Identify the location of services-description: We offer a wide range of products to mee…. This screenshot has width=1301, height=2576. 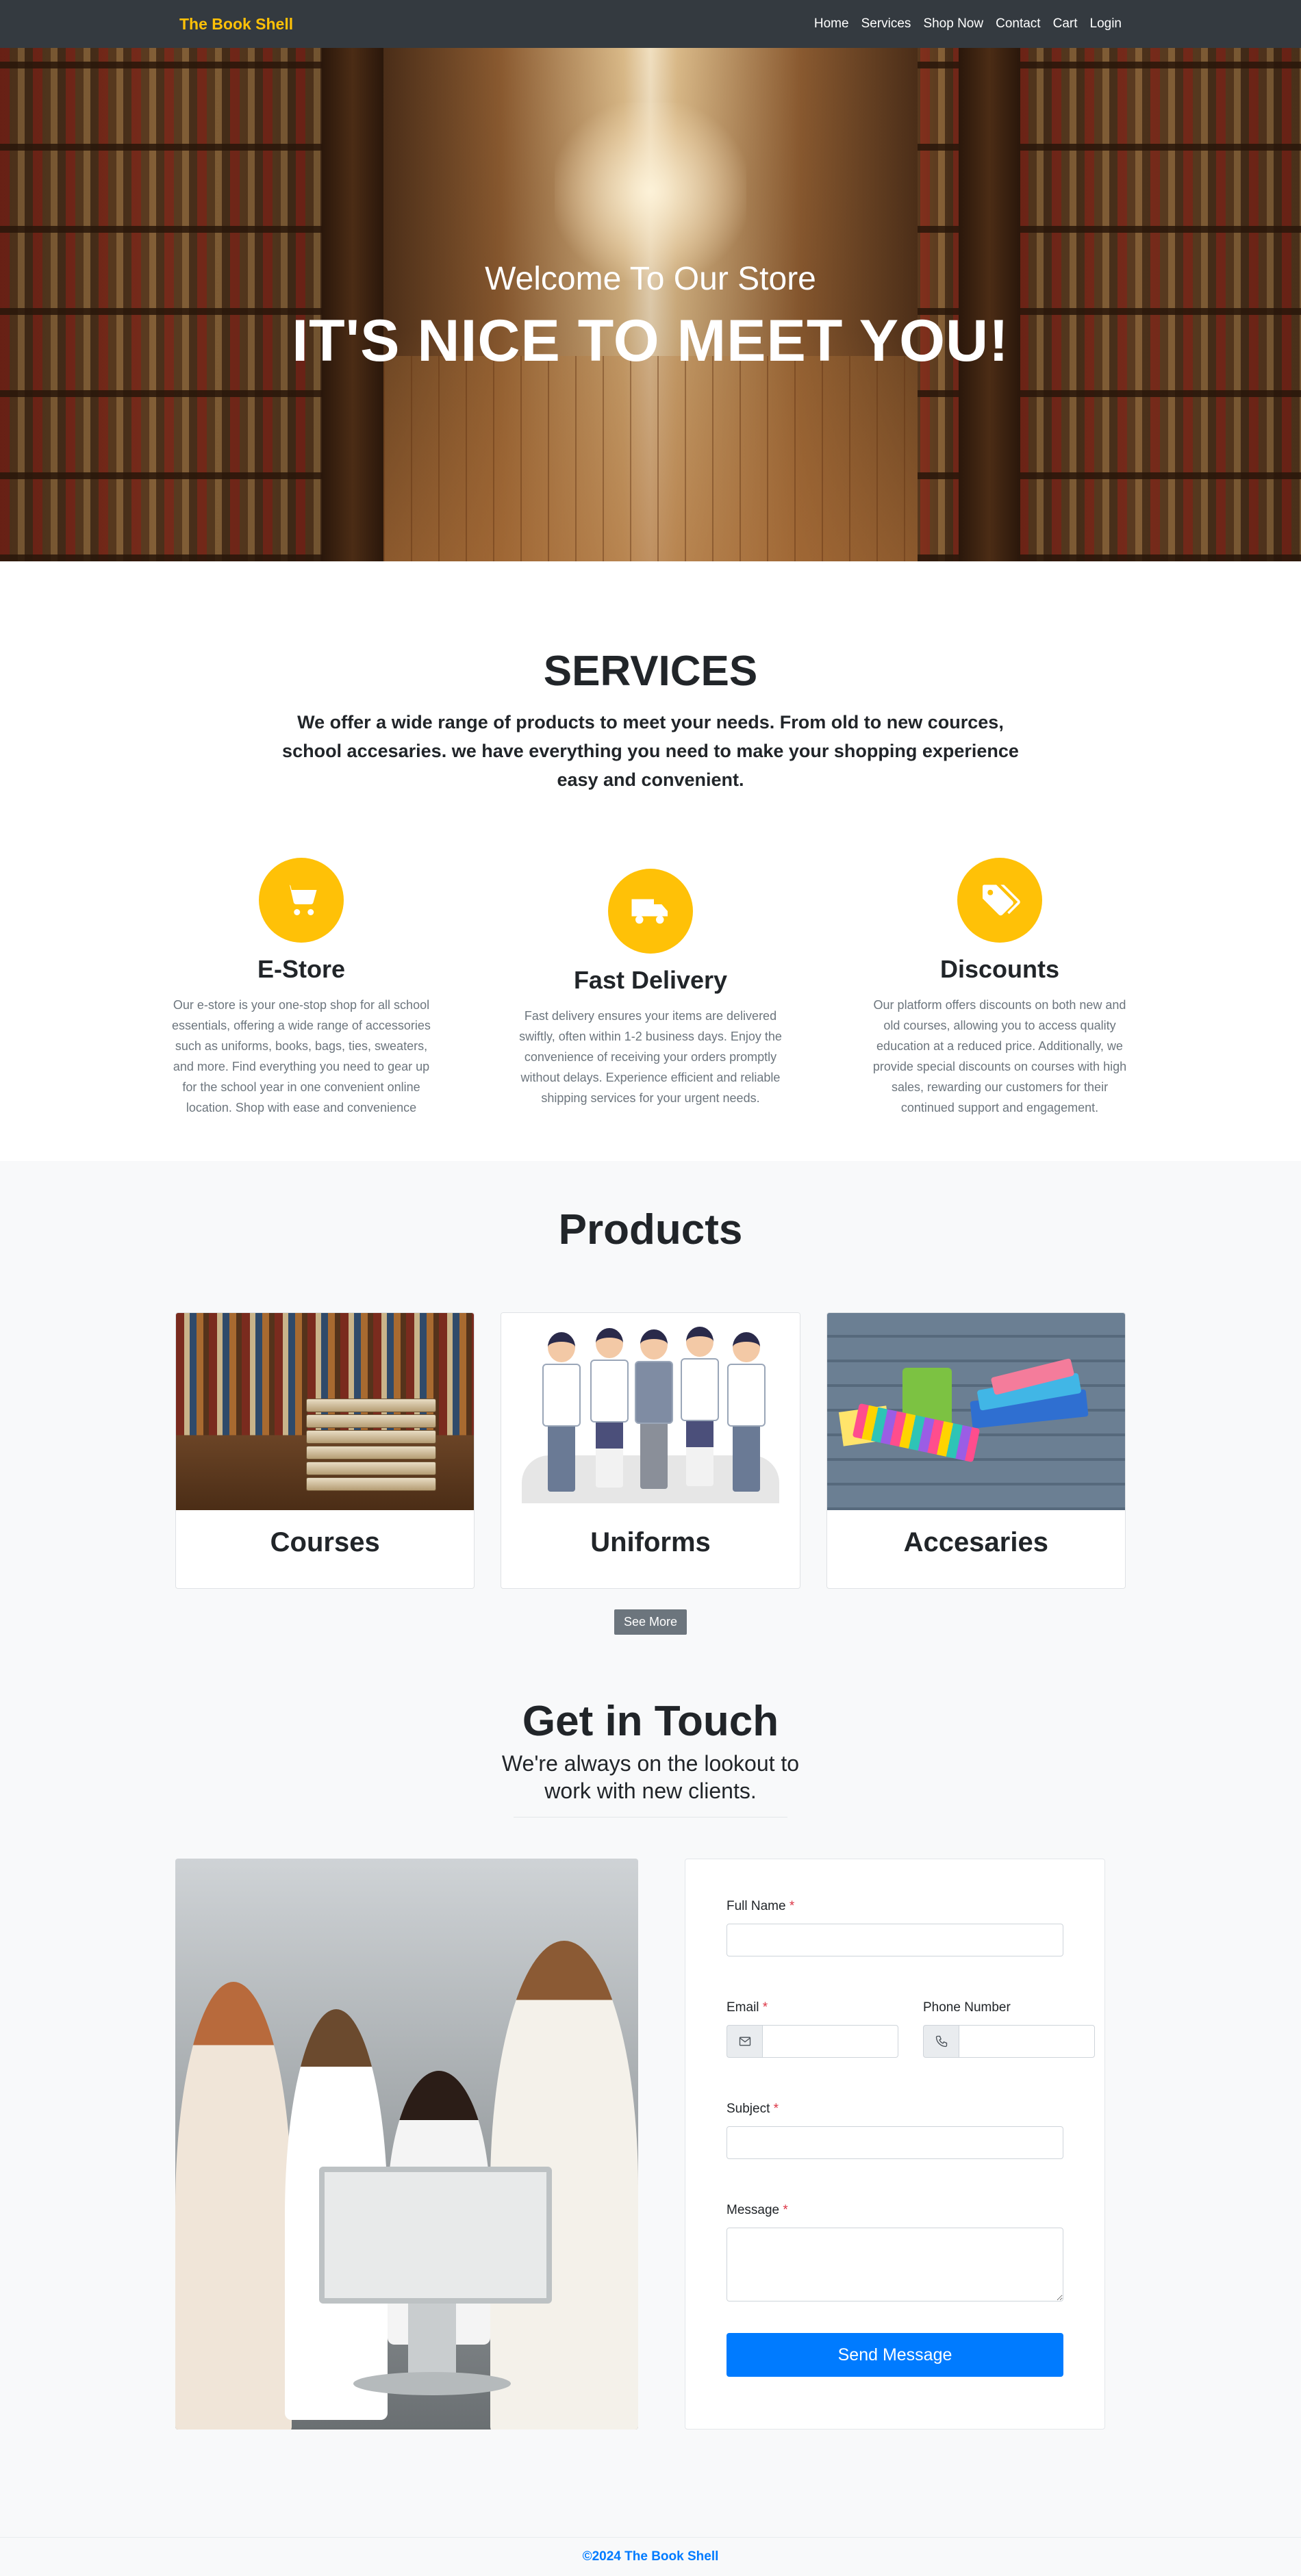
(650, 751).